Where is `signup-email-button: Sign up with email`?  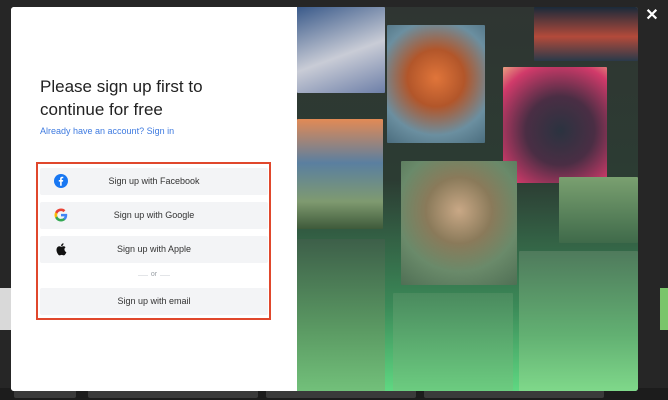
signup-email-button: Sign up with email is located at coordinates (154, 301).